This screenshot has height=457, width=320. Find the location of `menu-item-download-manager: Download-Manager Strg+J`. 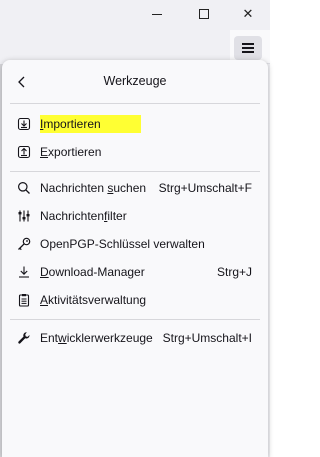

menu-item-download-manager: Download-Manager Strg+J is located at coordinates (135, 272).